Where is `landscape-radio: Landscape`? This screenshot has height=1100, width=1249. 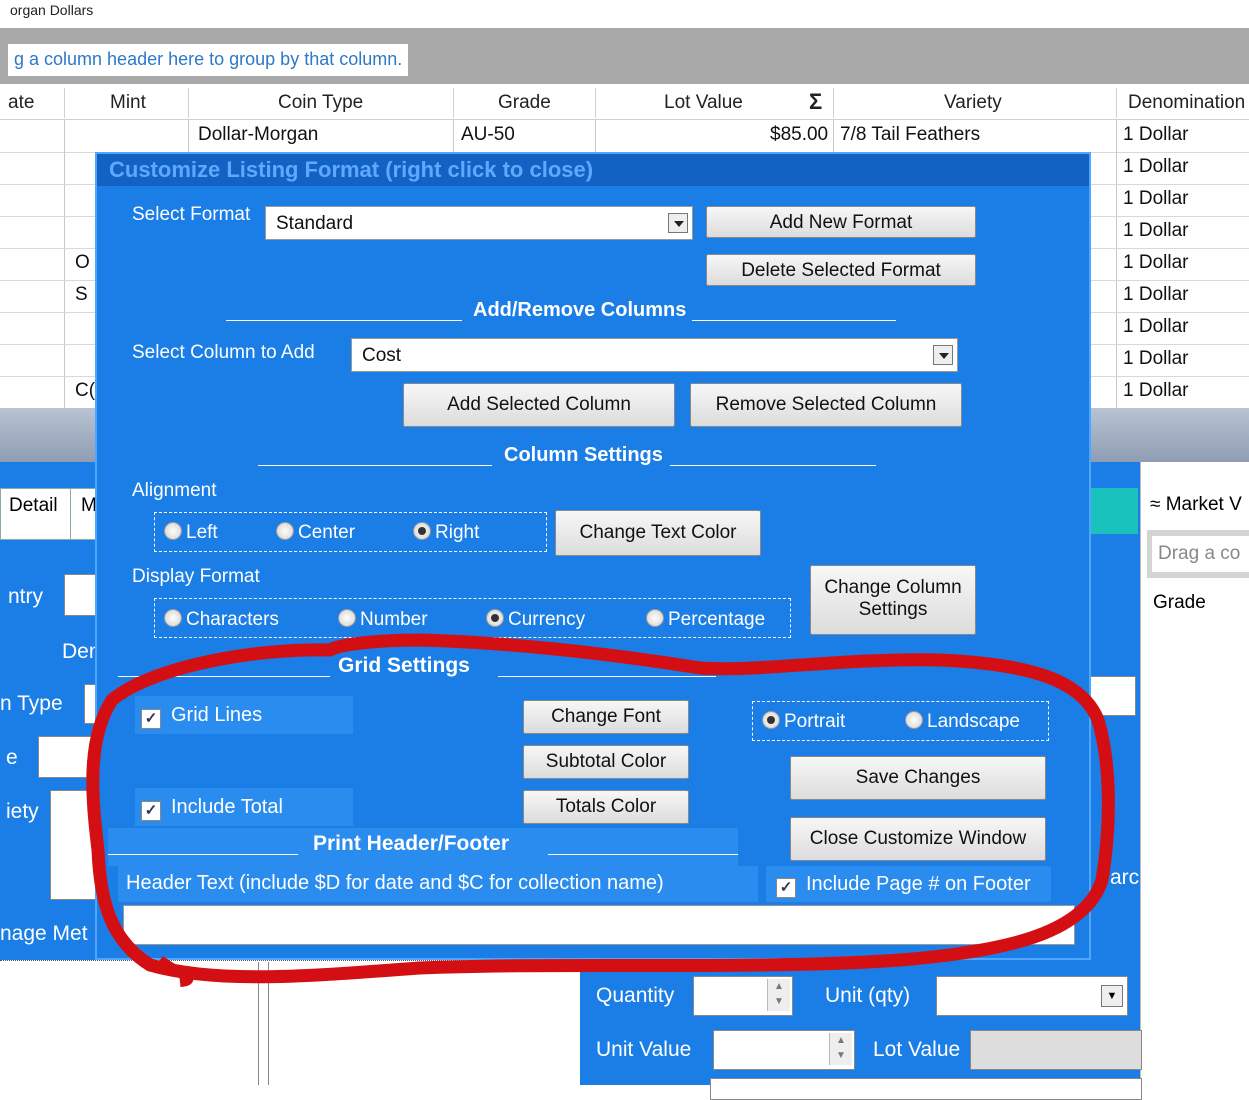 landscape-radio: Landscape is located at coordinates (962, 722).